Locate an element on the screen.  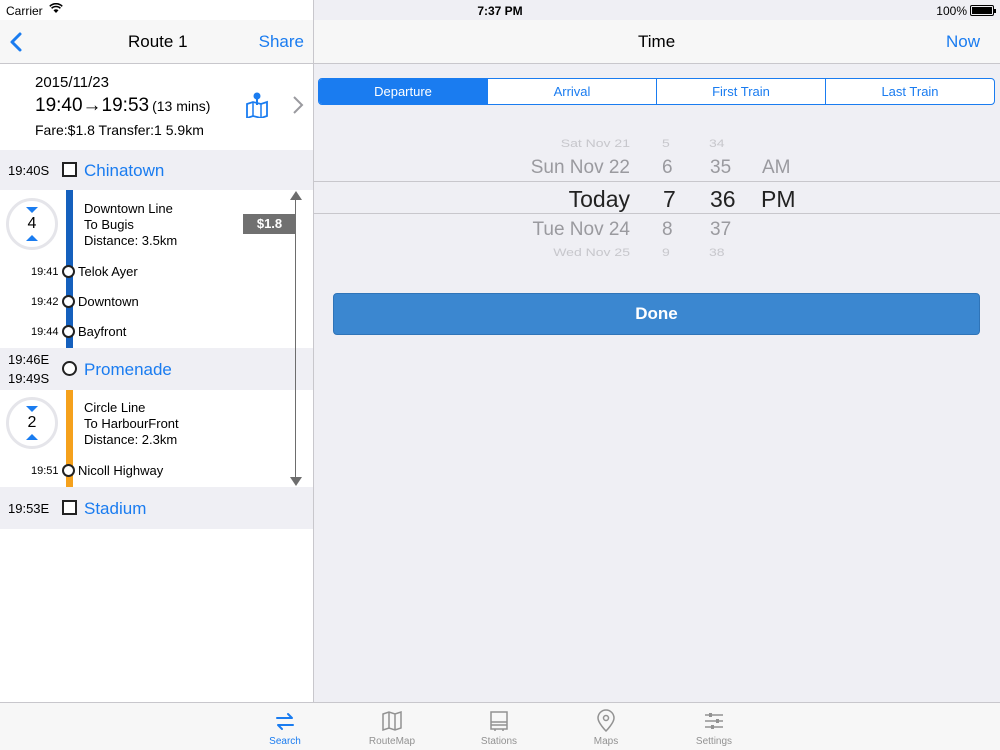
line-distance: Distance: 2.3km is located at coordinates (131, 439).